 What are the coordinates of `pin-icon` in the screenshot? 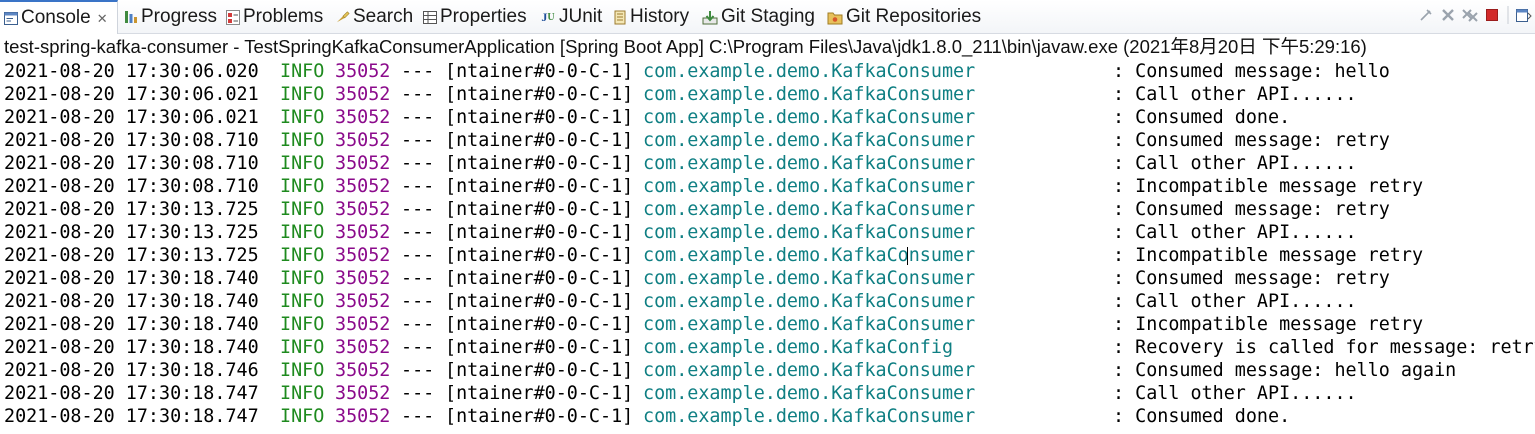 It's located at (1426, 15).